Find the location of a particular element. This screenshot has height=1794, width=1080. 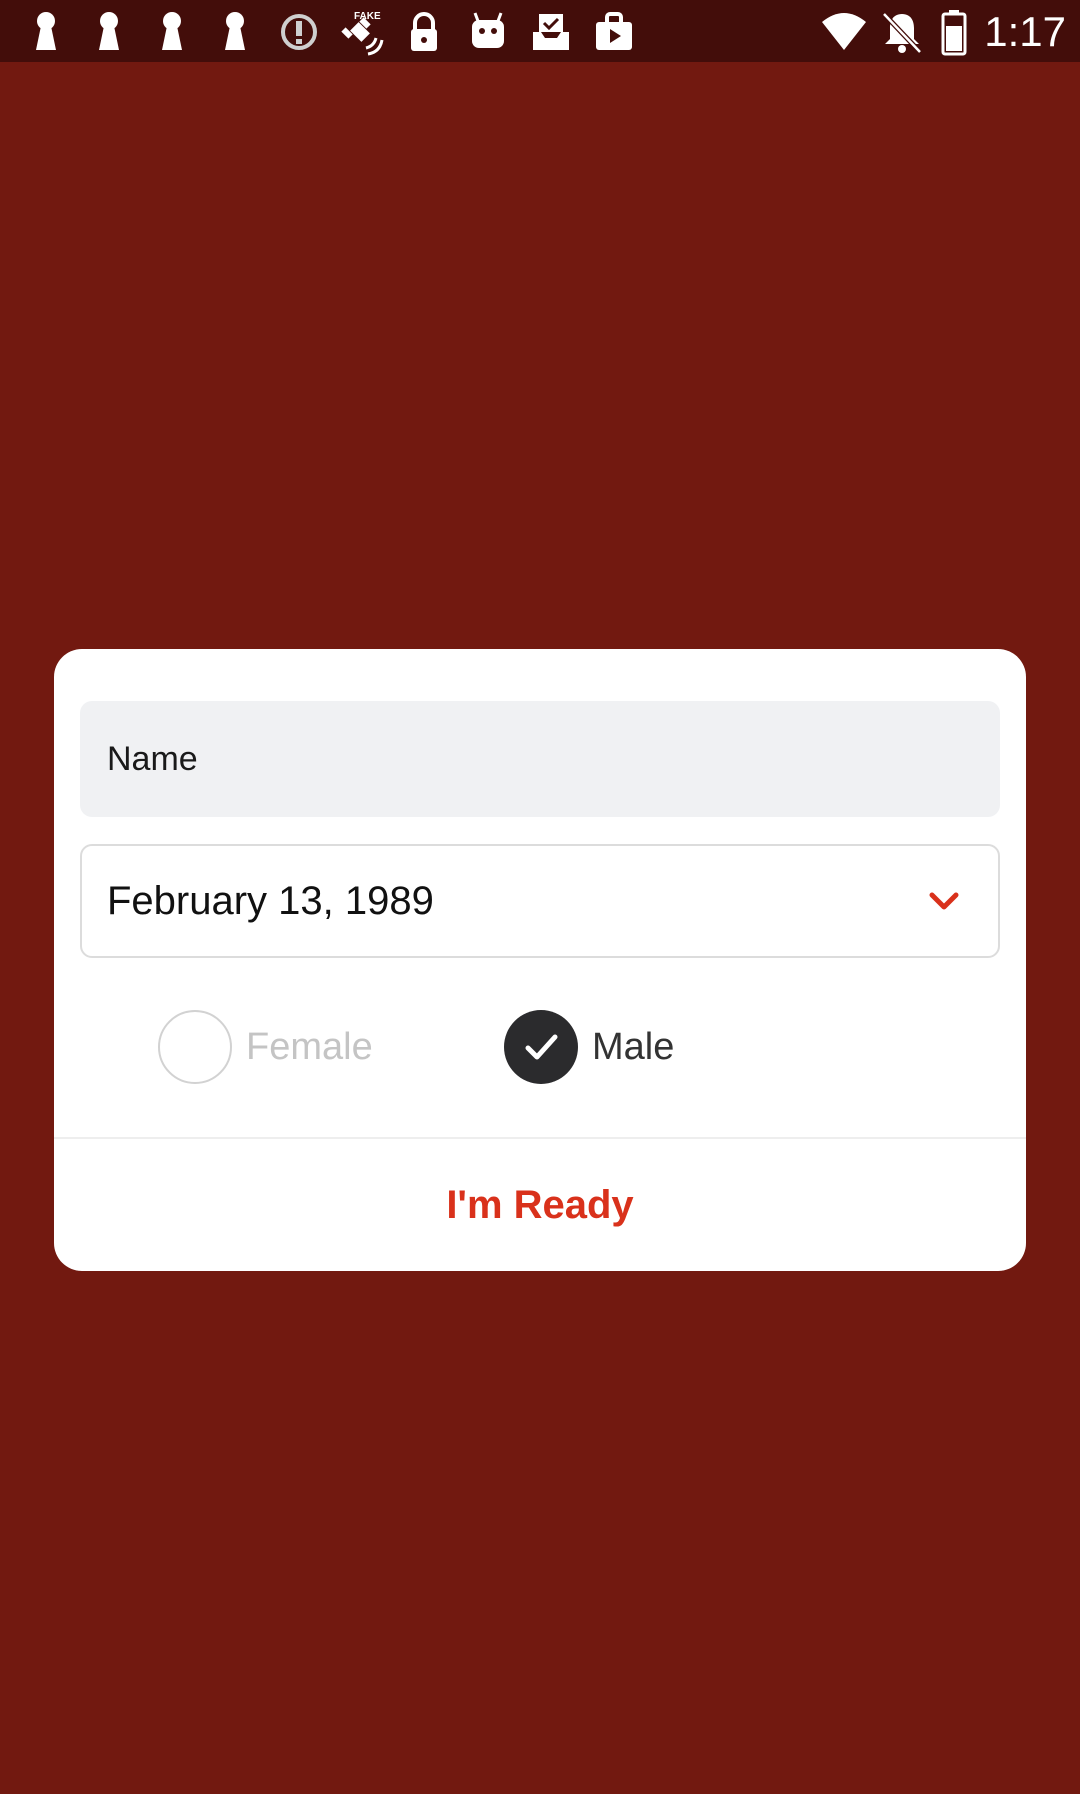

female-label: Female is located at coordinates (309, 1047).